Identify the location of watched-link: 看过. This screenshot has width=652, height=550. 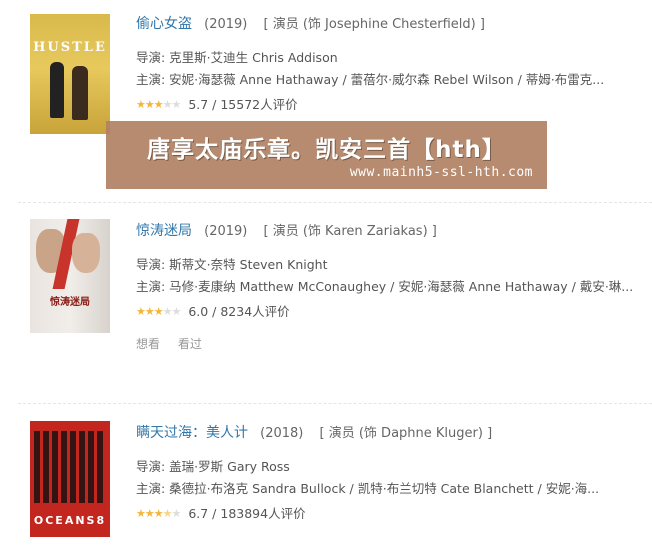
(190, 344).